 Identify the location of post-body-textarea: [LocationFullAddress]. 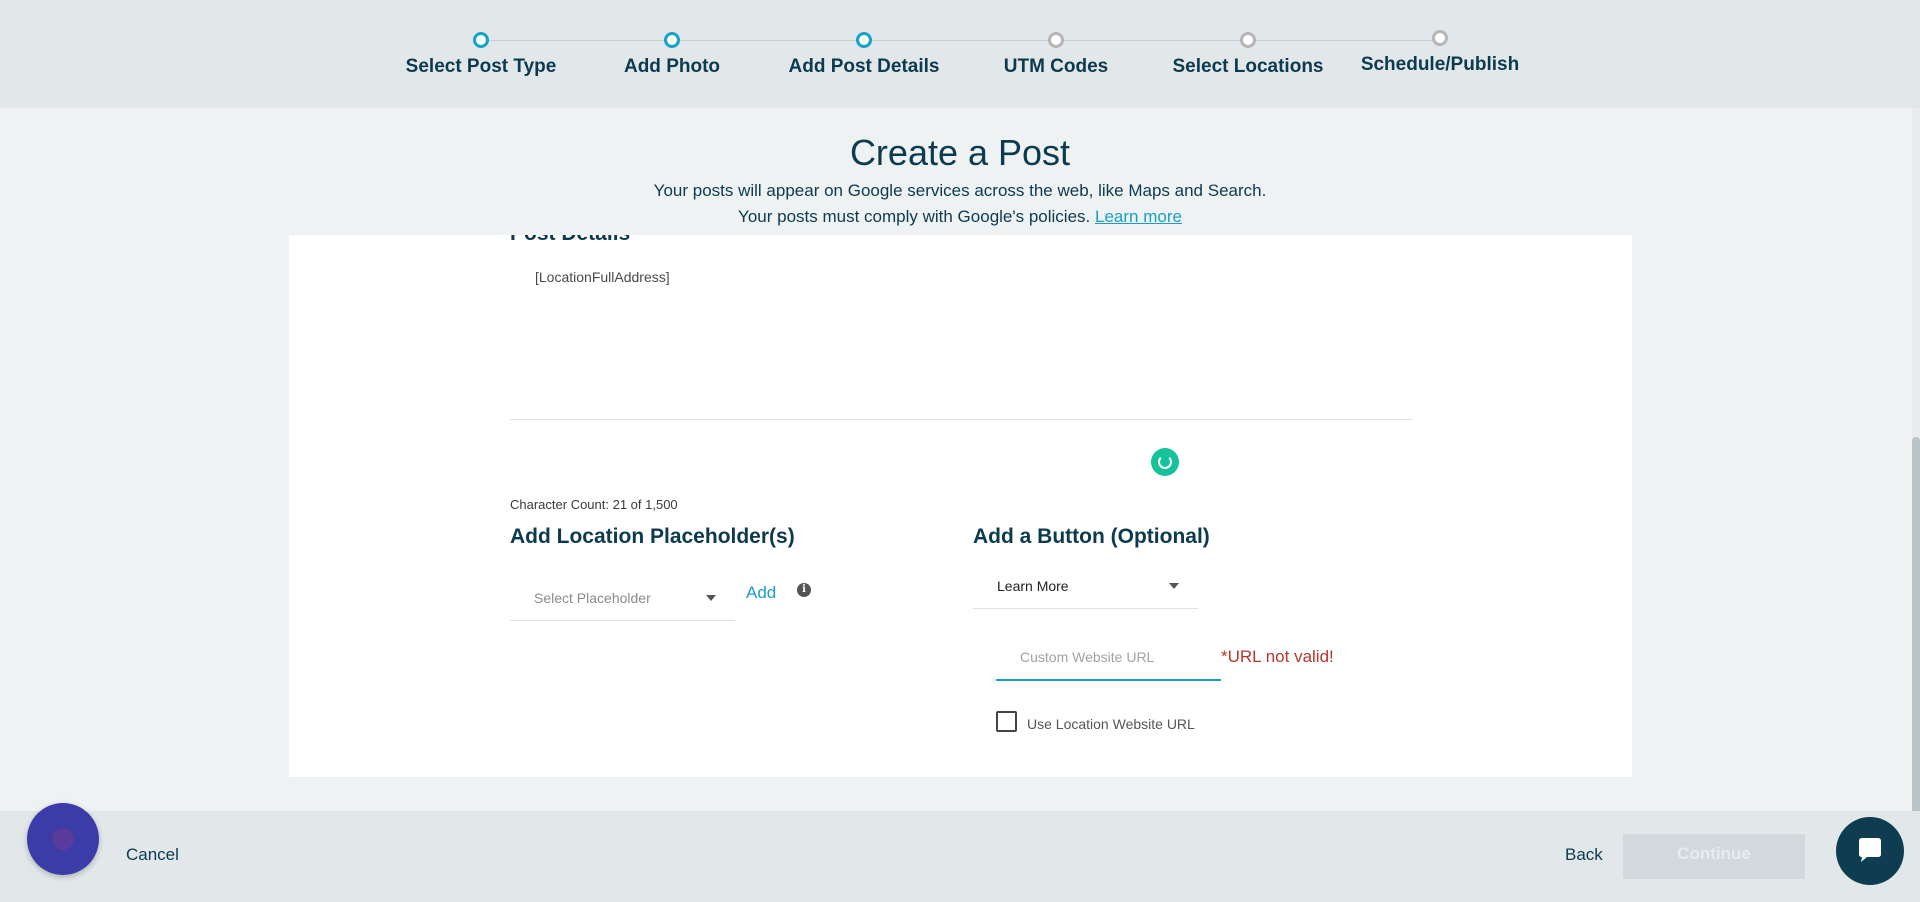
(961, 336).